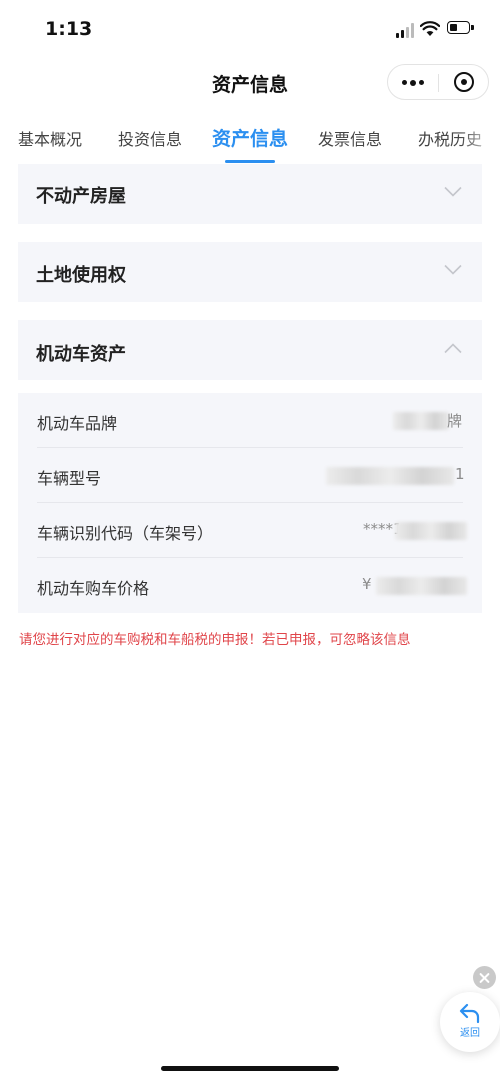 The height and width of the screenshot is (1082, 500). I want to click on status-bar: 1:13, so click(250, 30).